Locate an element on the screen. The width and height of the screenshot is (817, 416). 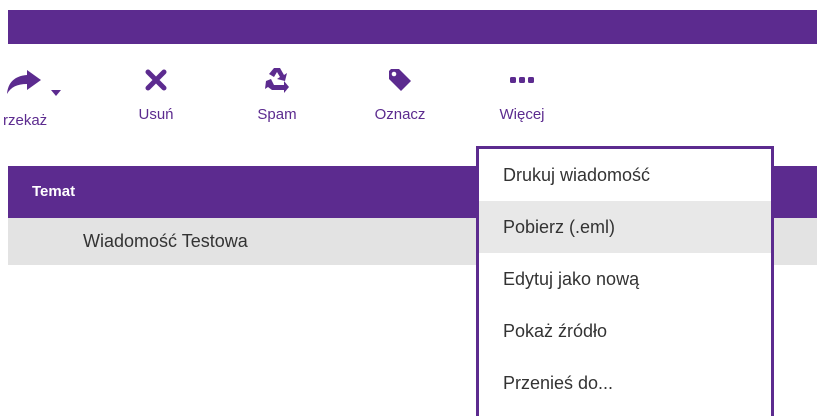
delete-button: Usuń is located at coordinates (156, 102).